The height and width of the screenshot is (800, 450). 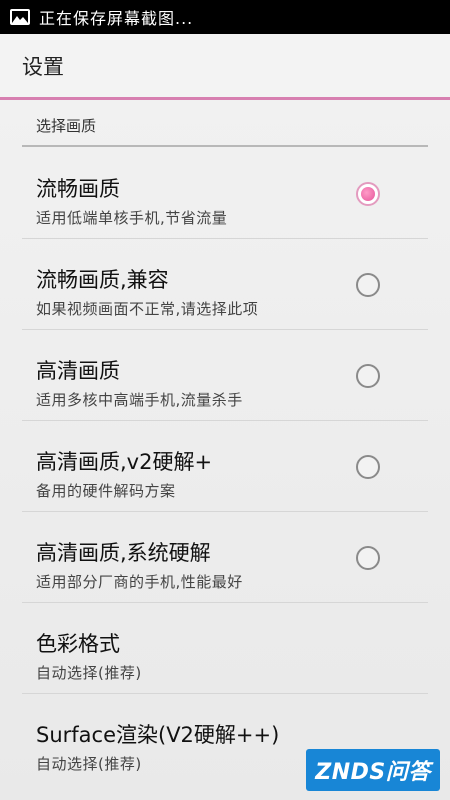 I want to click on option-summary: 适用多核中高端手机,流量杀手, so click(x=139, y=400).